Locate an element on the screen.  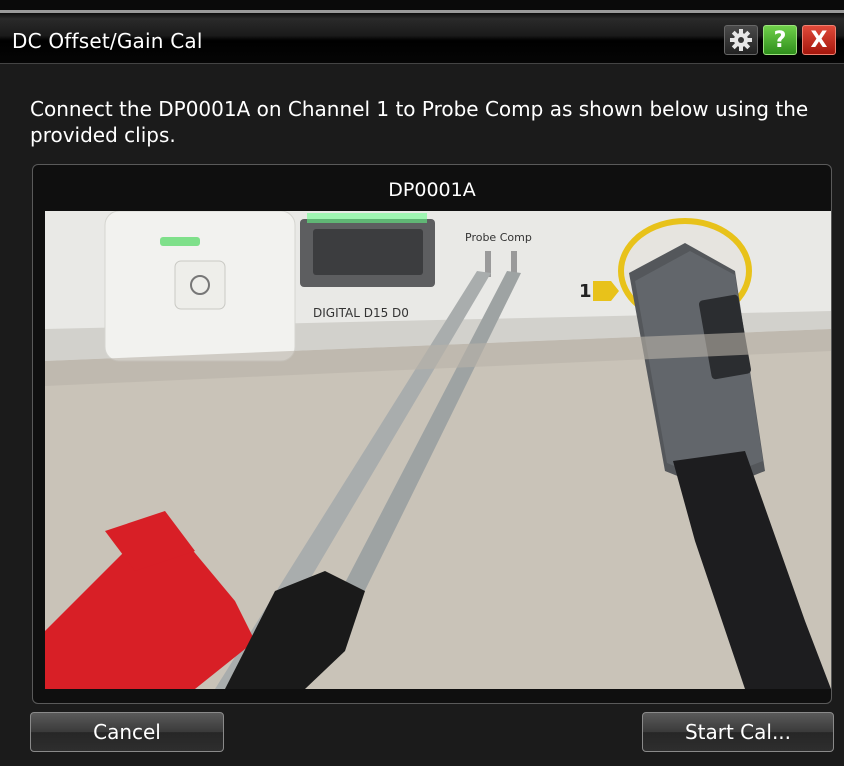
probe-comp-label: Probe Comp is located at coordinates (498, 237).